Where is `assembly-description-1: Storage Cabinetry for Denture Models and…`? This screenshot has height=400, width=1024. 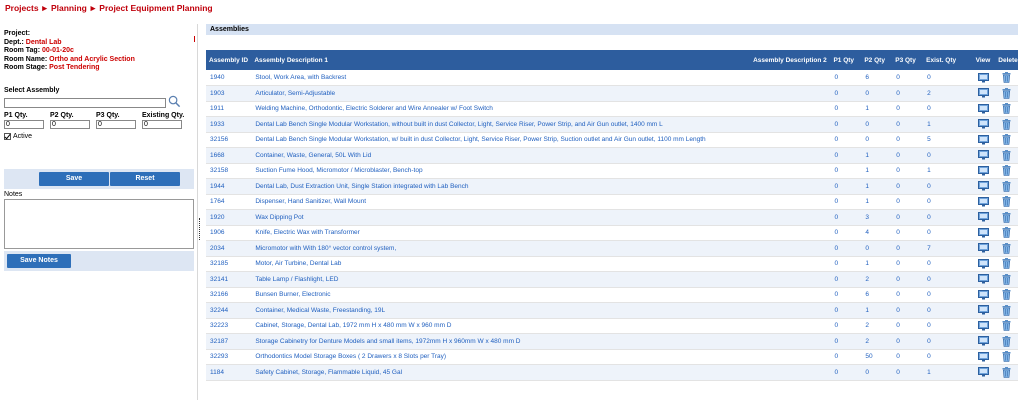
assembly-description-1: Storage Cabinetry for Denture Models and… is located at coordinates (387, 341).